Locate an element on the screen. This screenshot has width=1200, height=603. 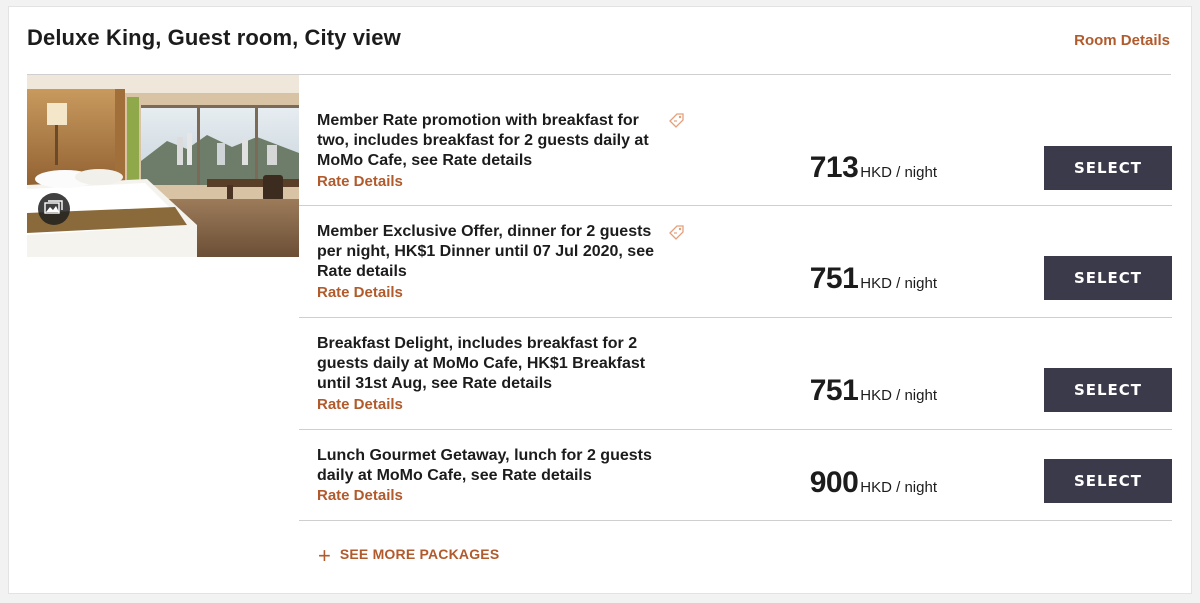
price-amount: 713 is located at coordinates (834, 167).